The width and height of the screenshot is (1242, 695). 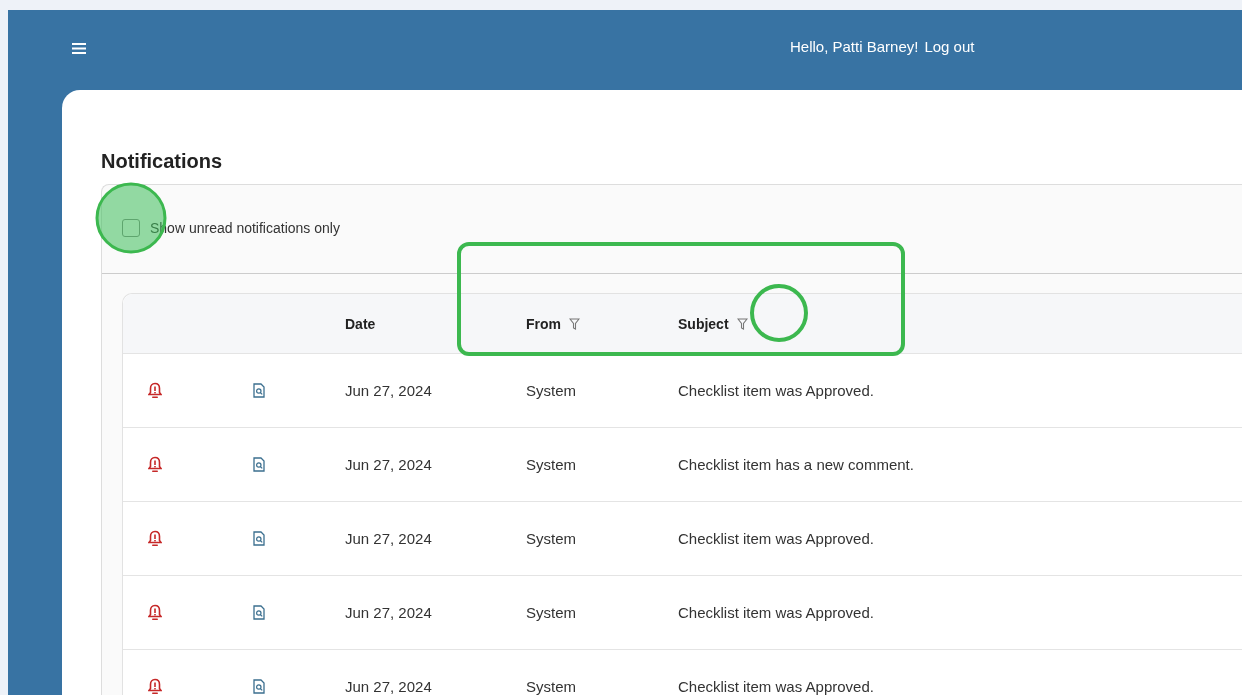 What do you see at coordinates (543, 323) in the screenshot?
I see `column-header: From` at bounding box center [543, 323].